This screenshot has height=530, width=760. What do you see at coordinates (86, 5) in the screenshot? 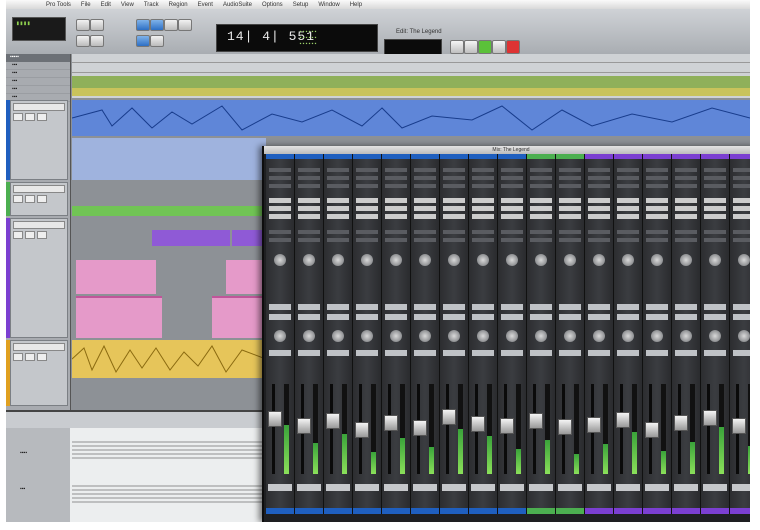
I see `menu-item-file: File` at bounding box center [86, 5].